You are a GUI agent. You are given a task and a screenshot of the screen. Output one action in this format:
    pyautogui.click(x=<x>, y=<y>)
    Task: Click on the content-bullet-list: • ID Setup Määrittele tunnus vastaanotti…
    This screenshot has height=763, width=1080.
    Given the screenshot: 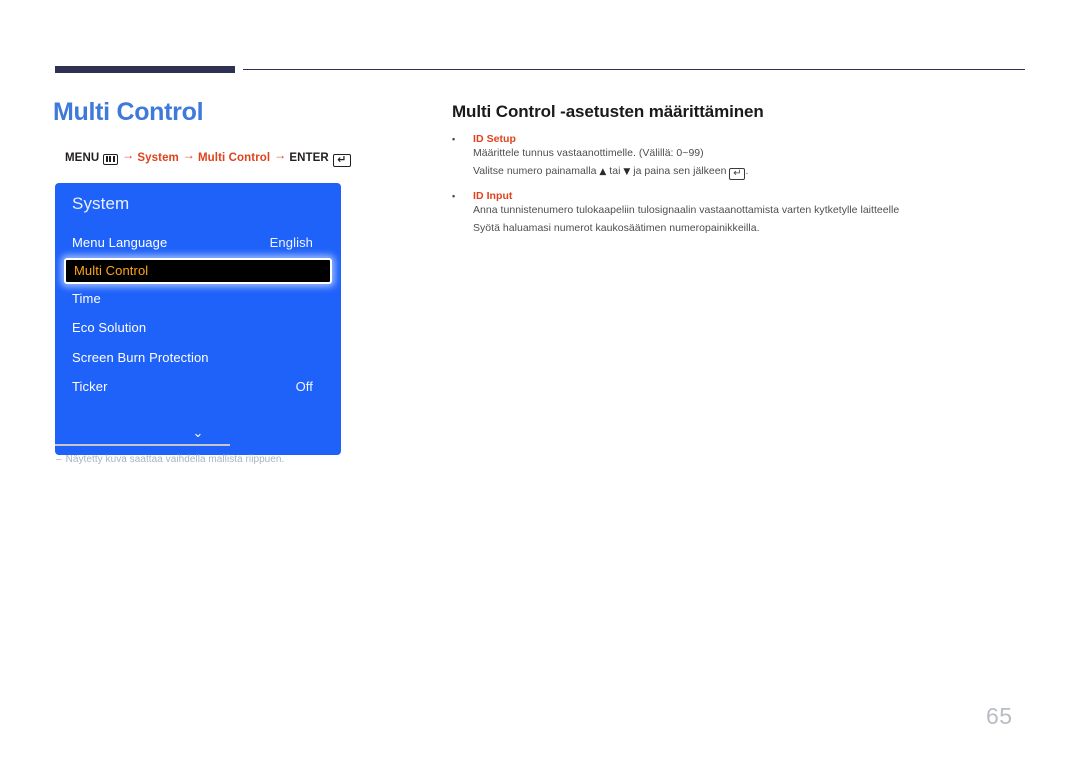 What is the action you would take?
    pyautogui.click(x=732, y=189)
    